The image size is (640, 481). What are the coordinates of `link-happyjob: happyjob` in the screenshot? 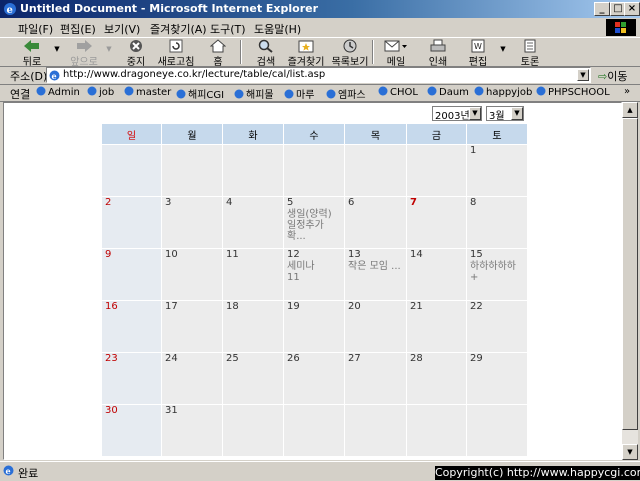 It's located at (503, 92).